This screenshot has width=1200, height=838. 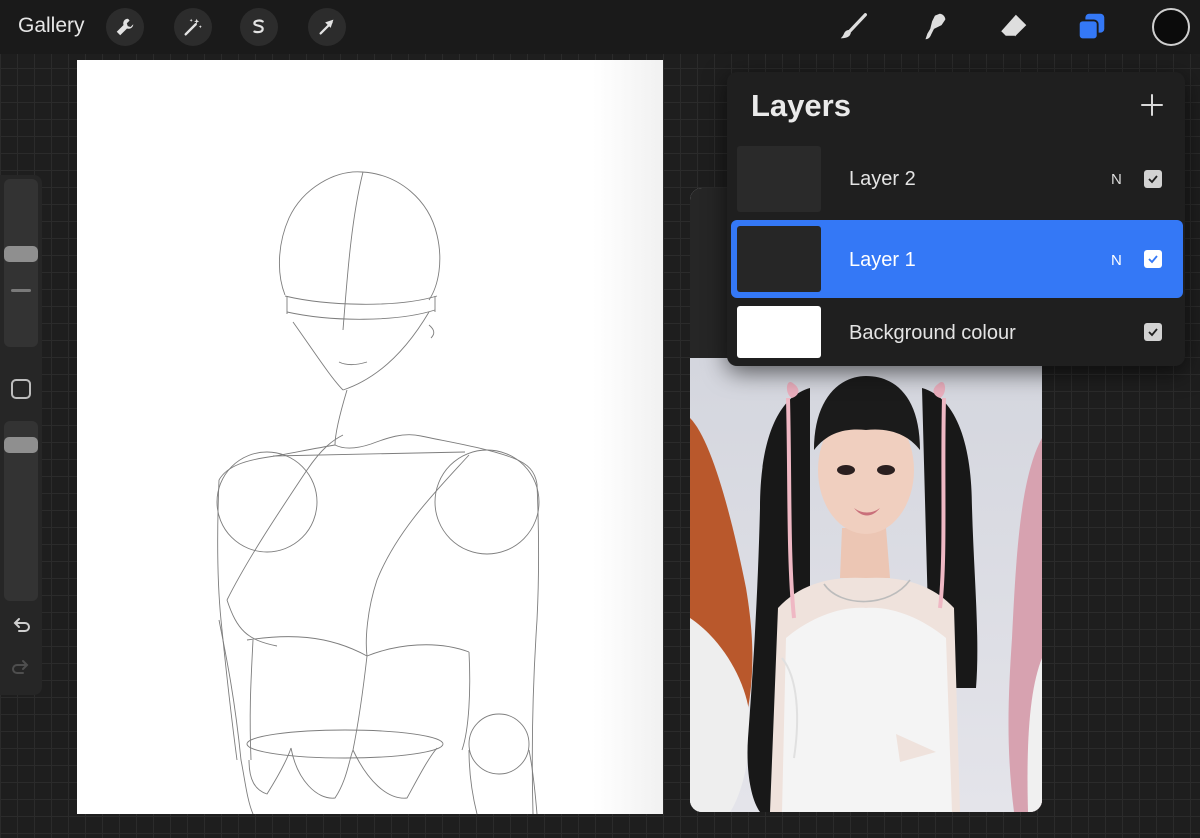 I want to click on magic-wand-icon, so click(x=193, y=27).